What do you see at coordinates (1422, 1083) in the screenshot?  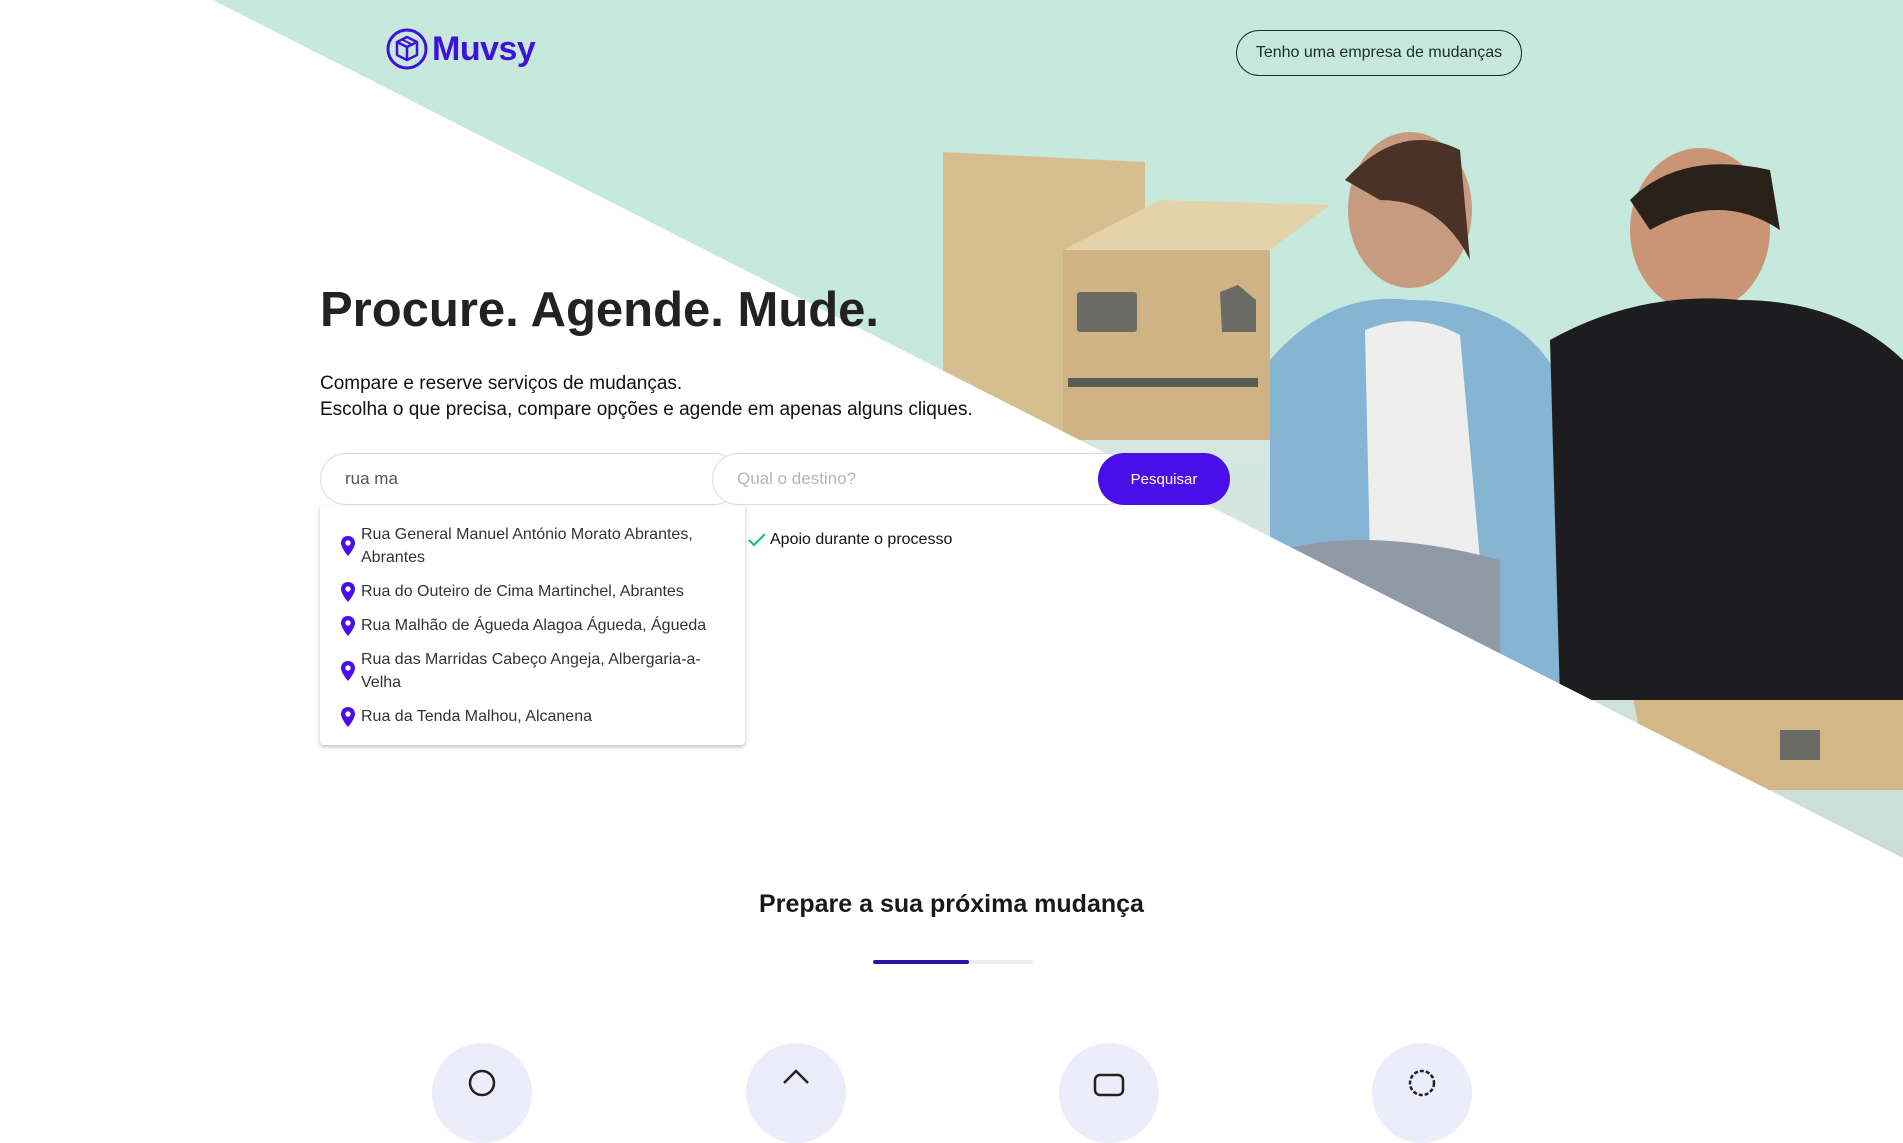 I see `badge-icon` at bounding box center [1422, 1083].